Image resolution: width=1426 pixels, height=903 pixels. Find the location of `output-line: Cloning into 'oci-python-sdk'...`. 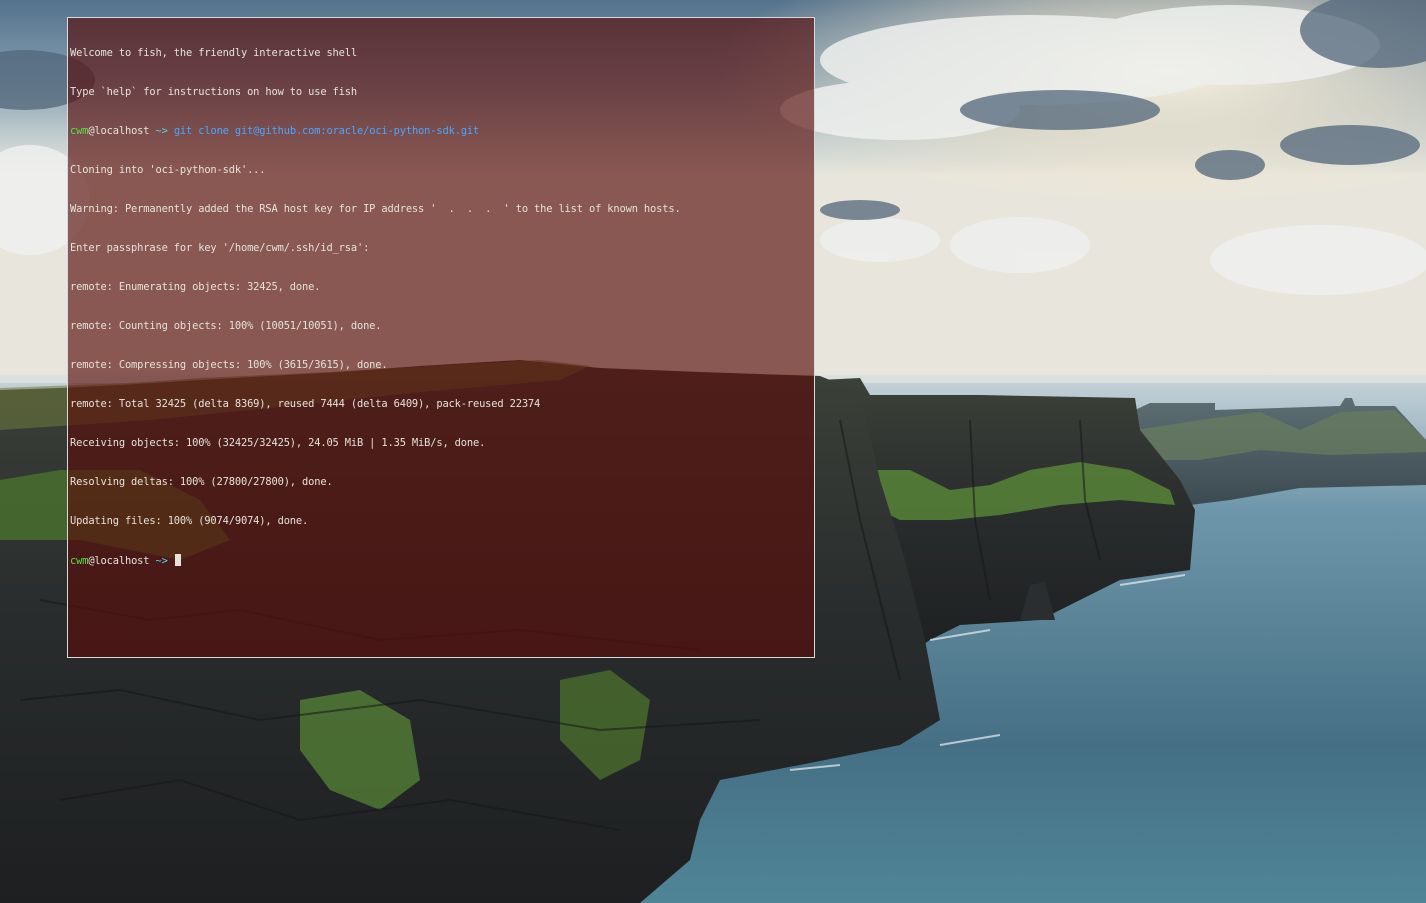

output-line: Cloning into 'oci-python-sdk'... is located at coordinates (168, 170).